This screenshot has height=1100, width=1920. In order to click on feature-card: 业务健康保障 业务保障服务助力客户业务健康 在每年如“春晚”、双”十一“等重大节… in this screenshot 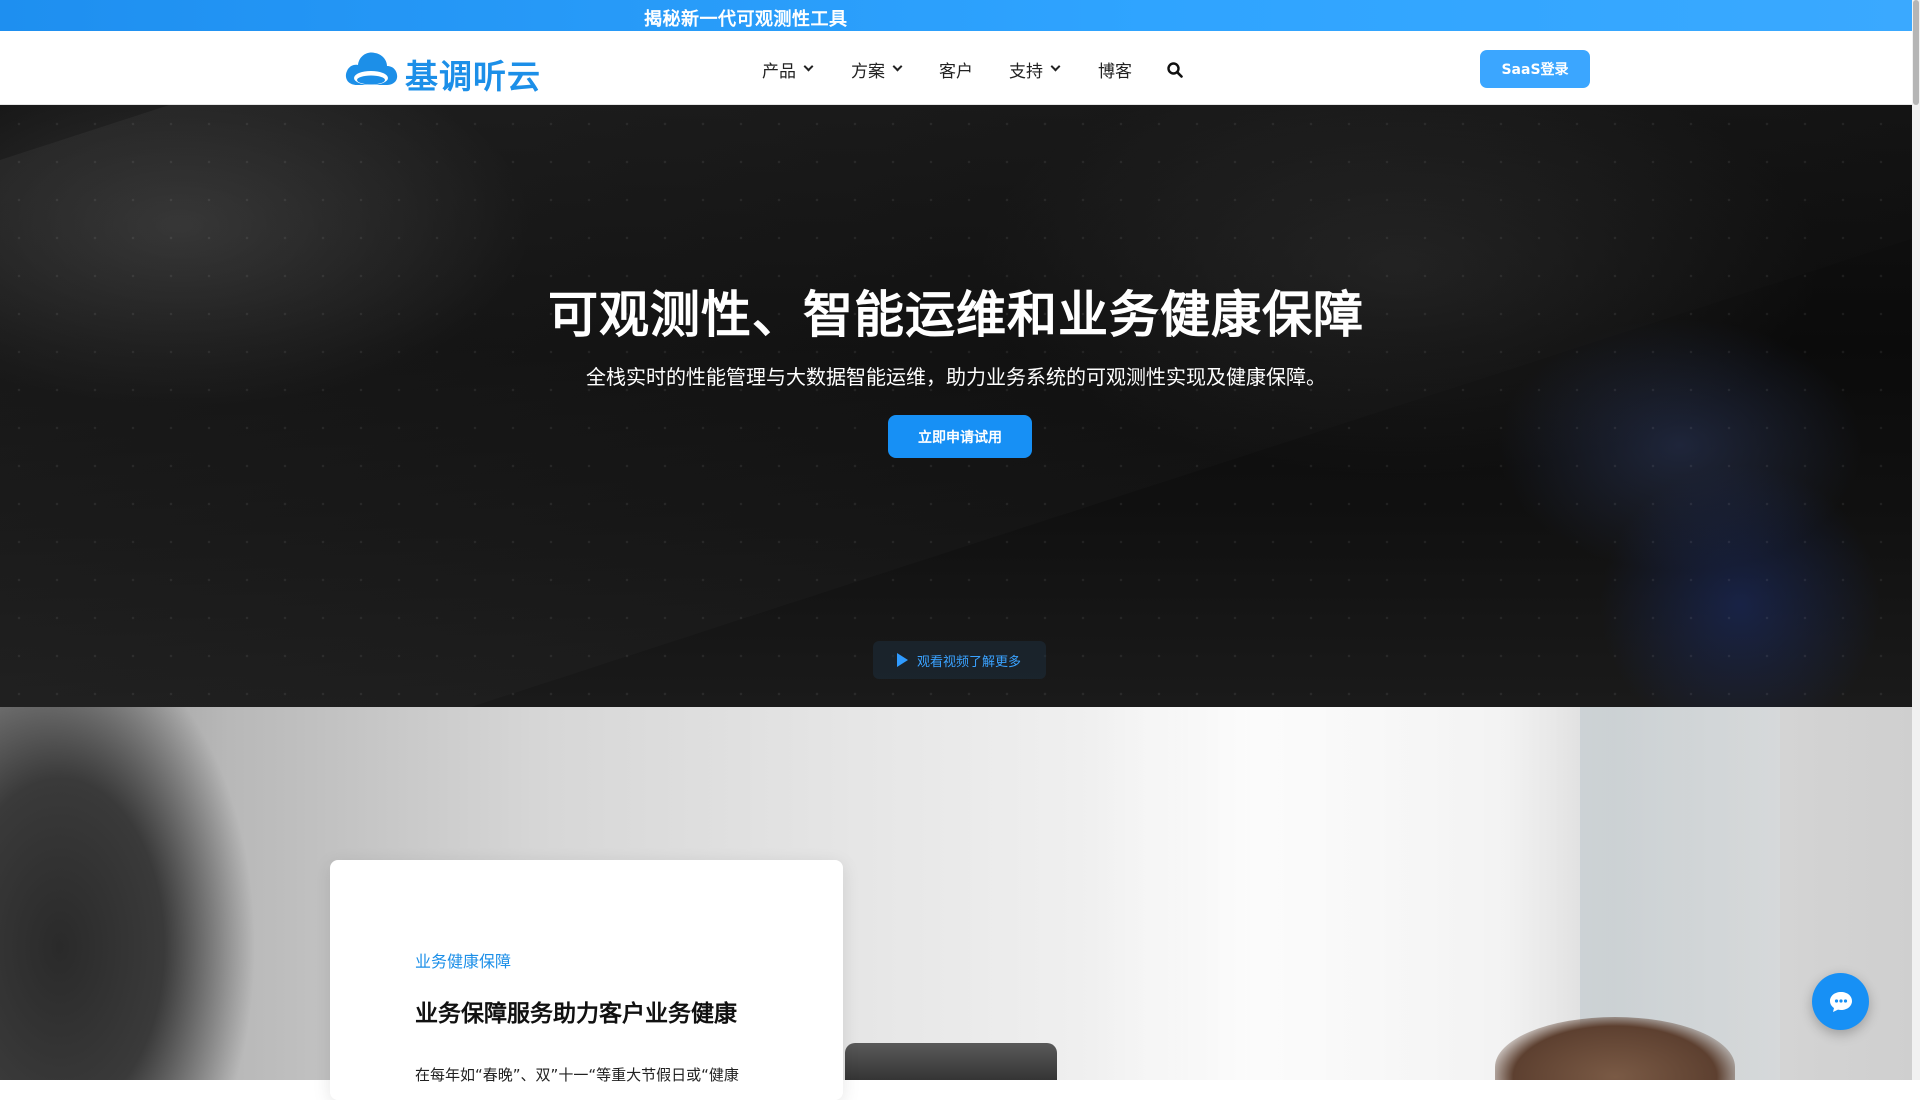, I will do `click(586, 980)`.